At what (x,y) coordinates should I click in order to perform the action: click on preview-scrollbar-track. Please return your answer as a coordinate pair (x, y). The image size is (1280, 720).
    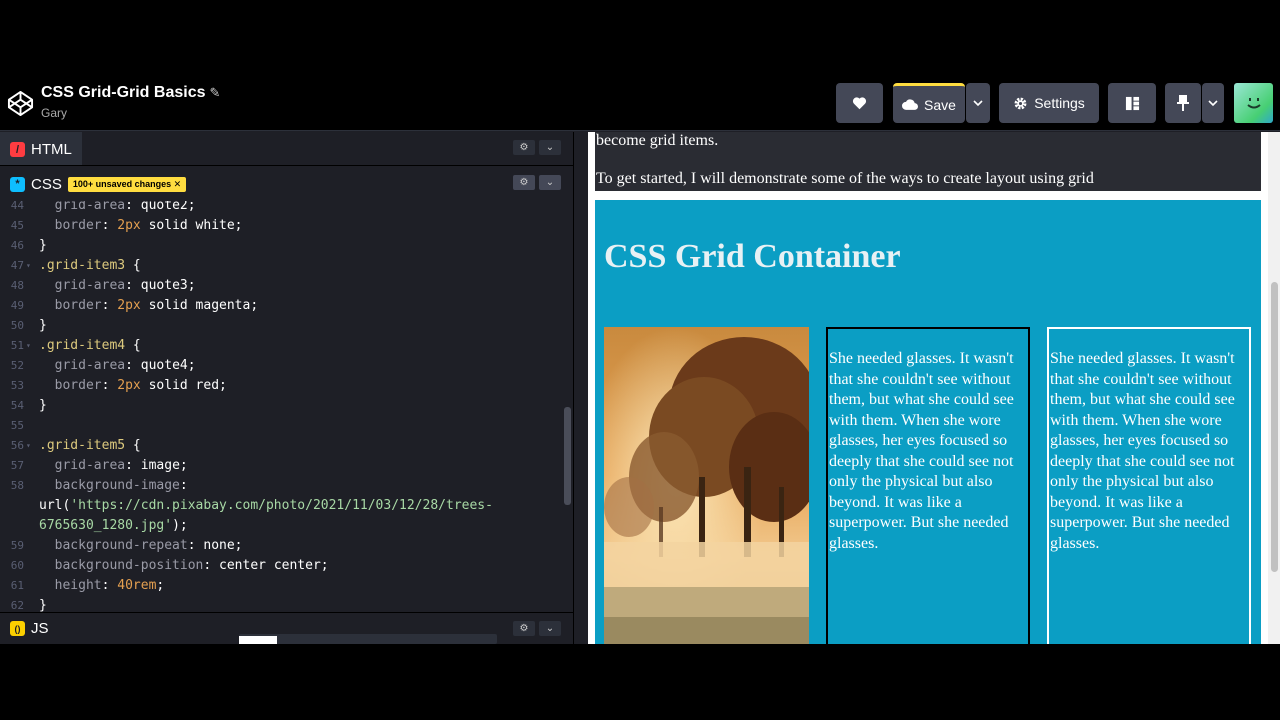
    Looking at the image, I should click on (1274, 388).